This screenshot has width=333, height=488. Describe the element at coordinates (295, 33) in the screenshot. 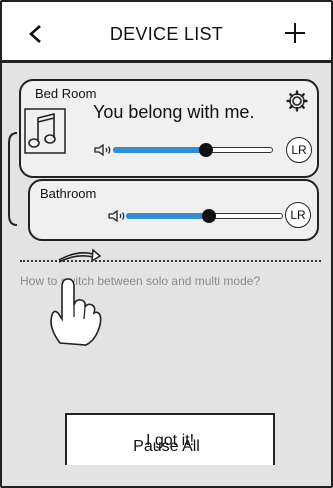

I see `plus-icon` at that location.